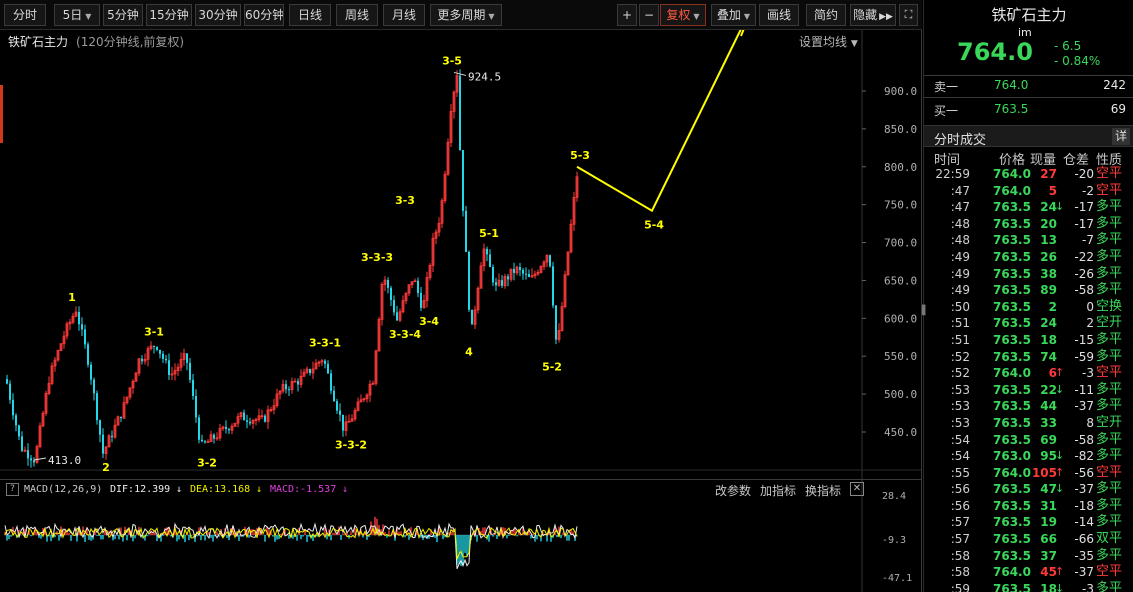 The height and width of the screenshot is (592, 1133). What do you see at coordinates (828, 41) in the screenshot?
I see `ma-setting-button: 设置均线 ▼` at bounding box center [828, 41].